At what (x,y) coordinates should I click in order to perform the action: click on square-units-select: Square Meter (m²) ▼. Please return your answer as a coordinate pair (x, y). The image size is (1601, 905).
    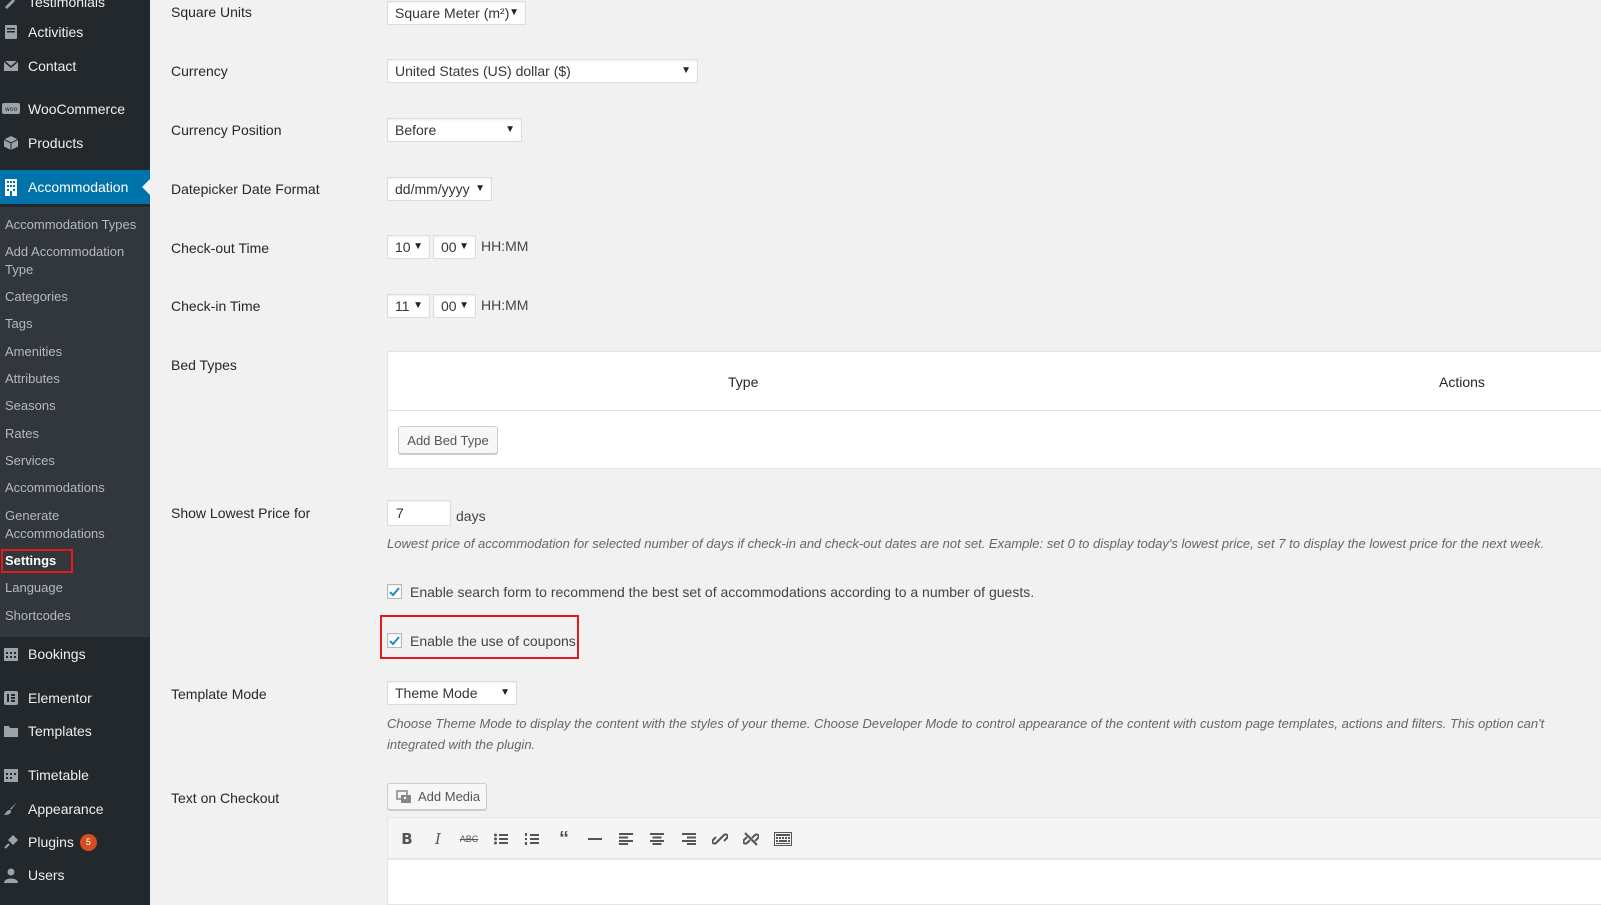
    Looking at the image, I should click on (456, 13).